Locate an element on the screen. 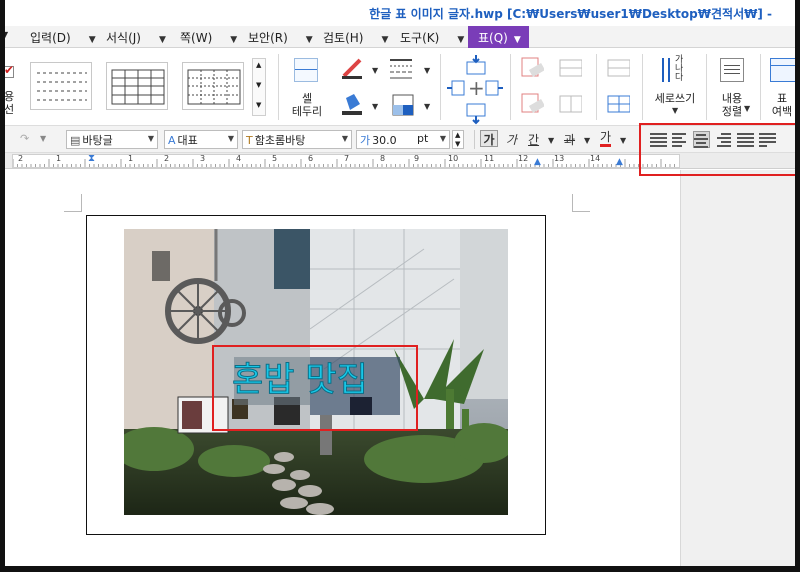 This screenshot has height=572, width=800. merge-cells-icon is located at coordinates (570, 68).